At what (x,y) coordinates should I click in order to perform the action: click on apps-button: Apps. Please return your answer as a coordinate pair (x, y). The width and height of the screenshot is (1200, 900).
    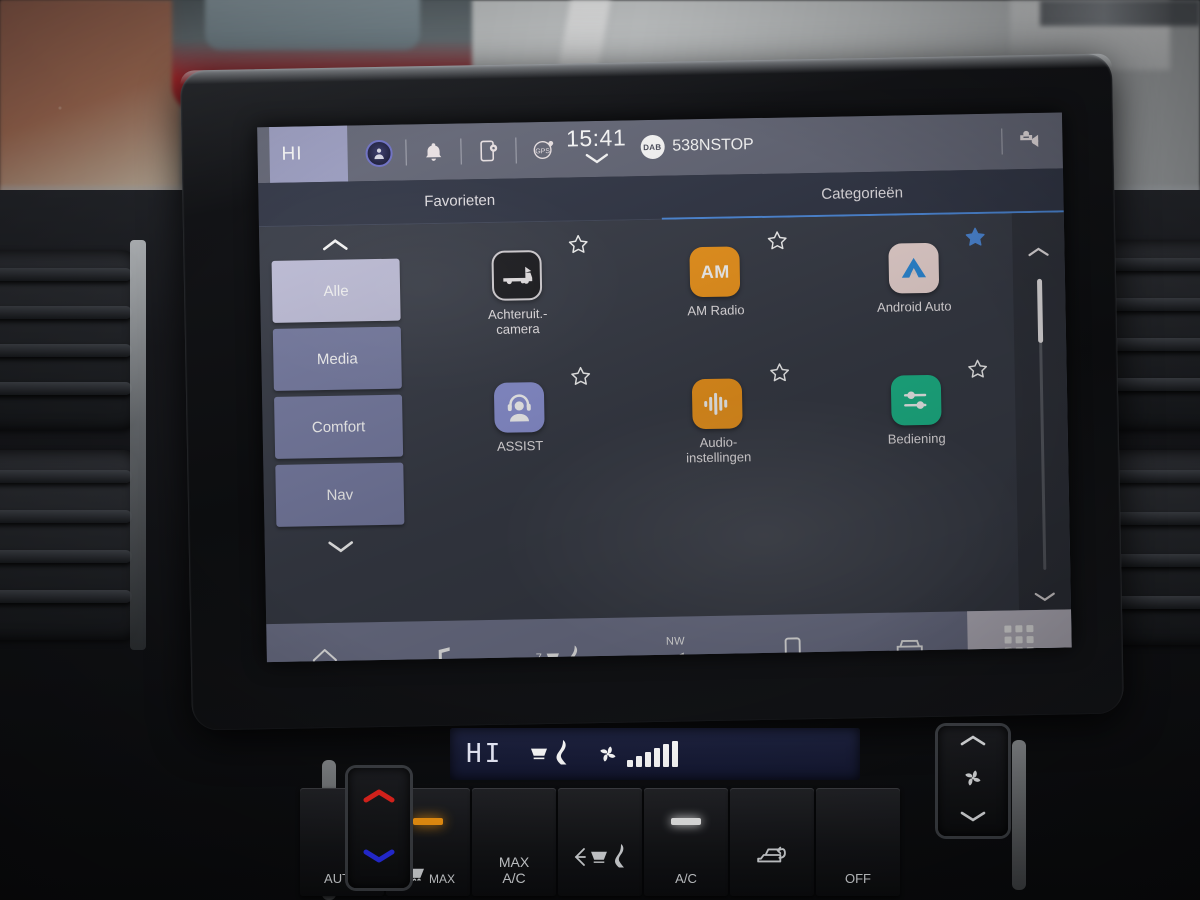
    Looking at the image, I should click on (1019, 636).